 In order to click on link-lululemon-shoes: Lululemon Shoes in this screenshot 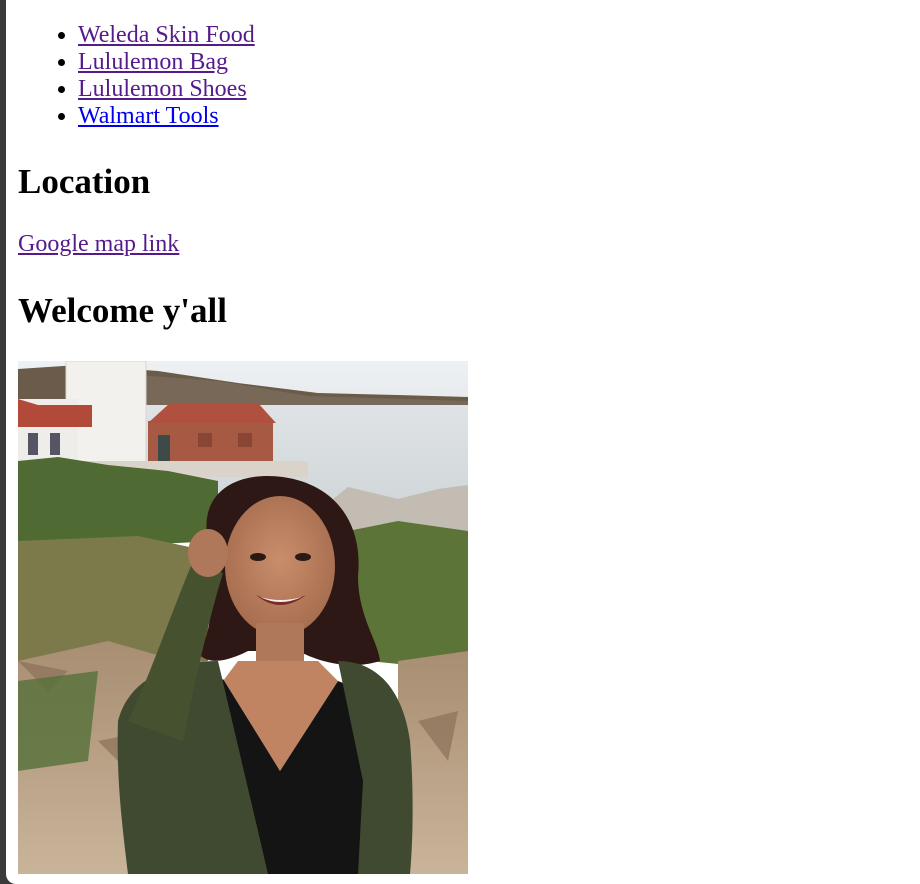, I will do `click(162, 89)`.